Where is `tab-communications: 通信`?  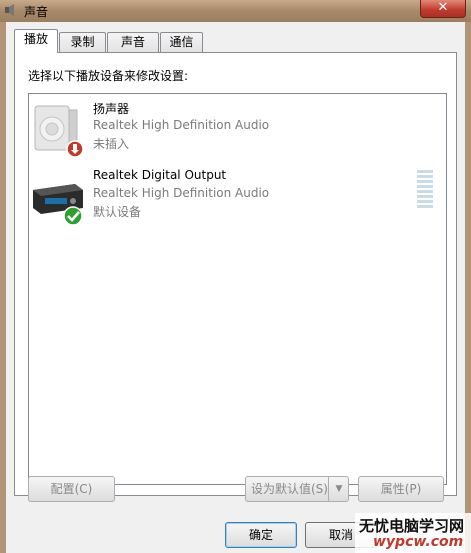
tab-communications: 通信 is located at coordinates (181, 42).